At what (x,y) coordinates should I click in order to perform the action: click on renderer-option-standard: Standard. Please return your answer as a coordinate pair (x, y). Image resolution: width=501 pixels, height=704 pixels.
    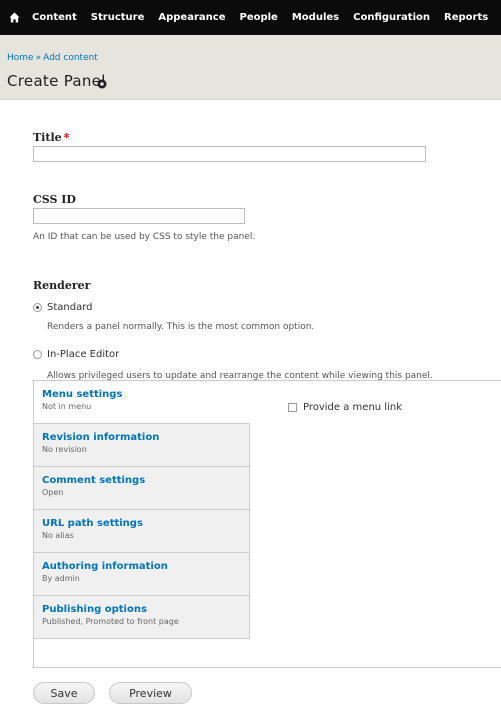
    Looking at the image, I should click on (63, 307).